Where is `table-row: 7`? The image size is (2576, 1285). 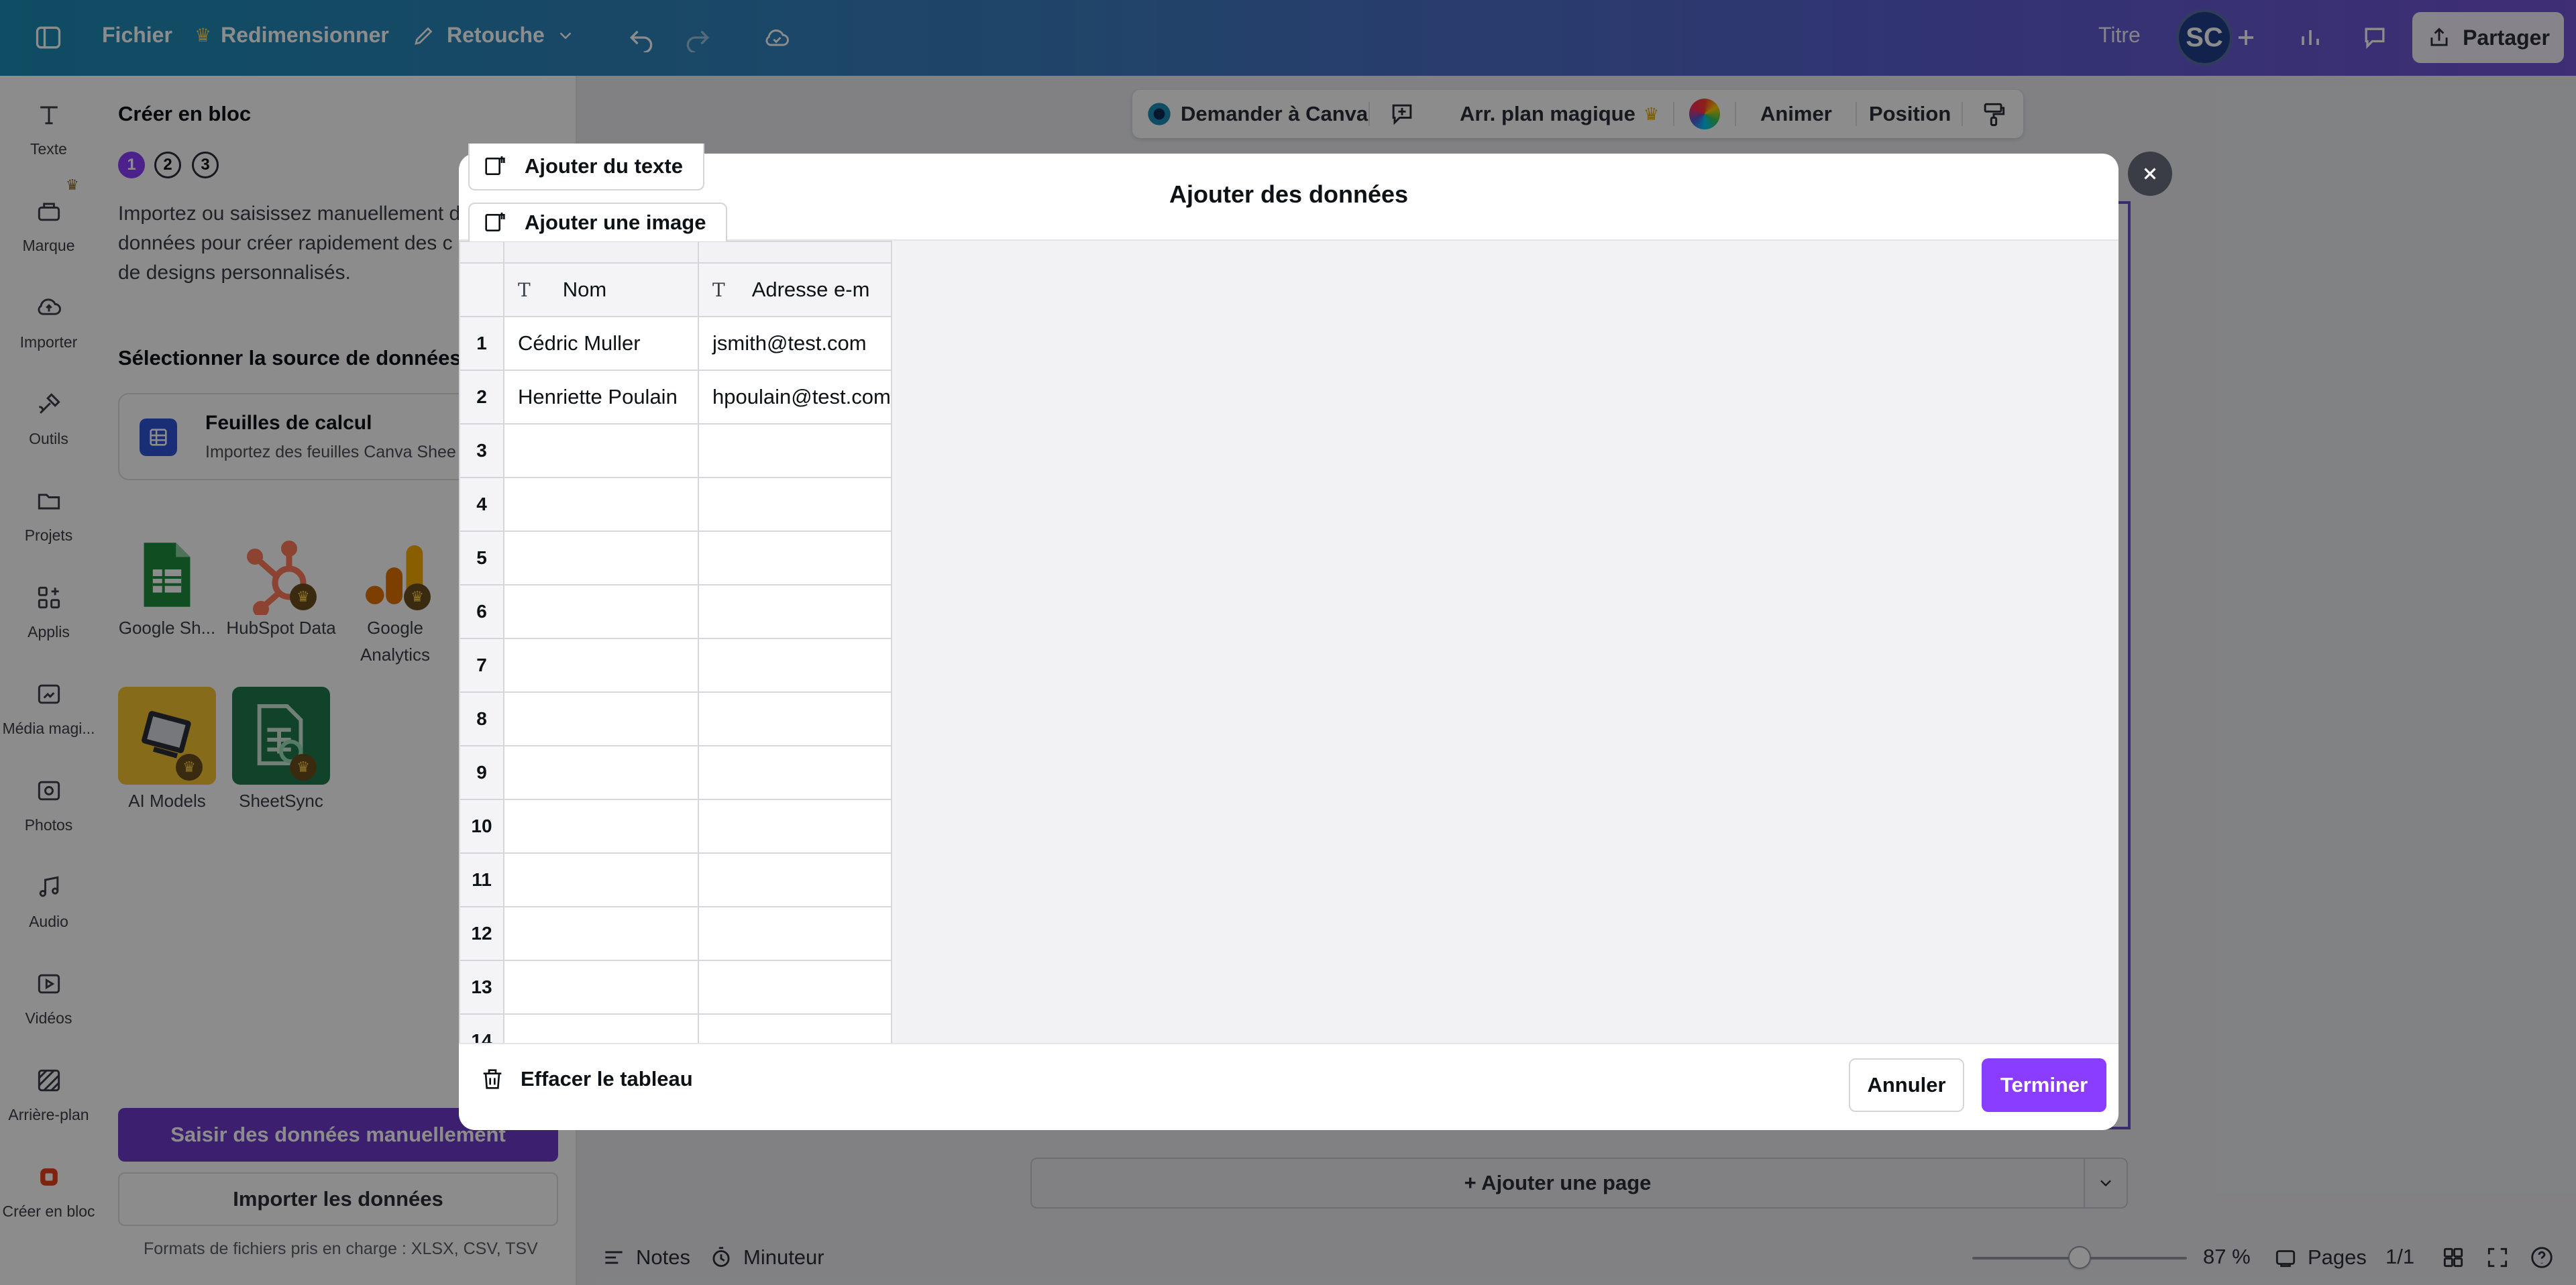
table-row: 7 is located at coordinates (675, 665).